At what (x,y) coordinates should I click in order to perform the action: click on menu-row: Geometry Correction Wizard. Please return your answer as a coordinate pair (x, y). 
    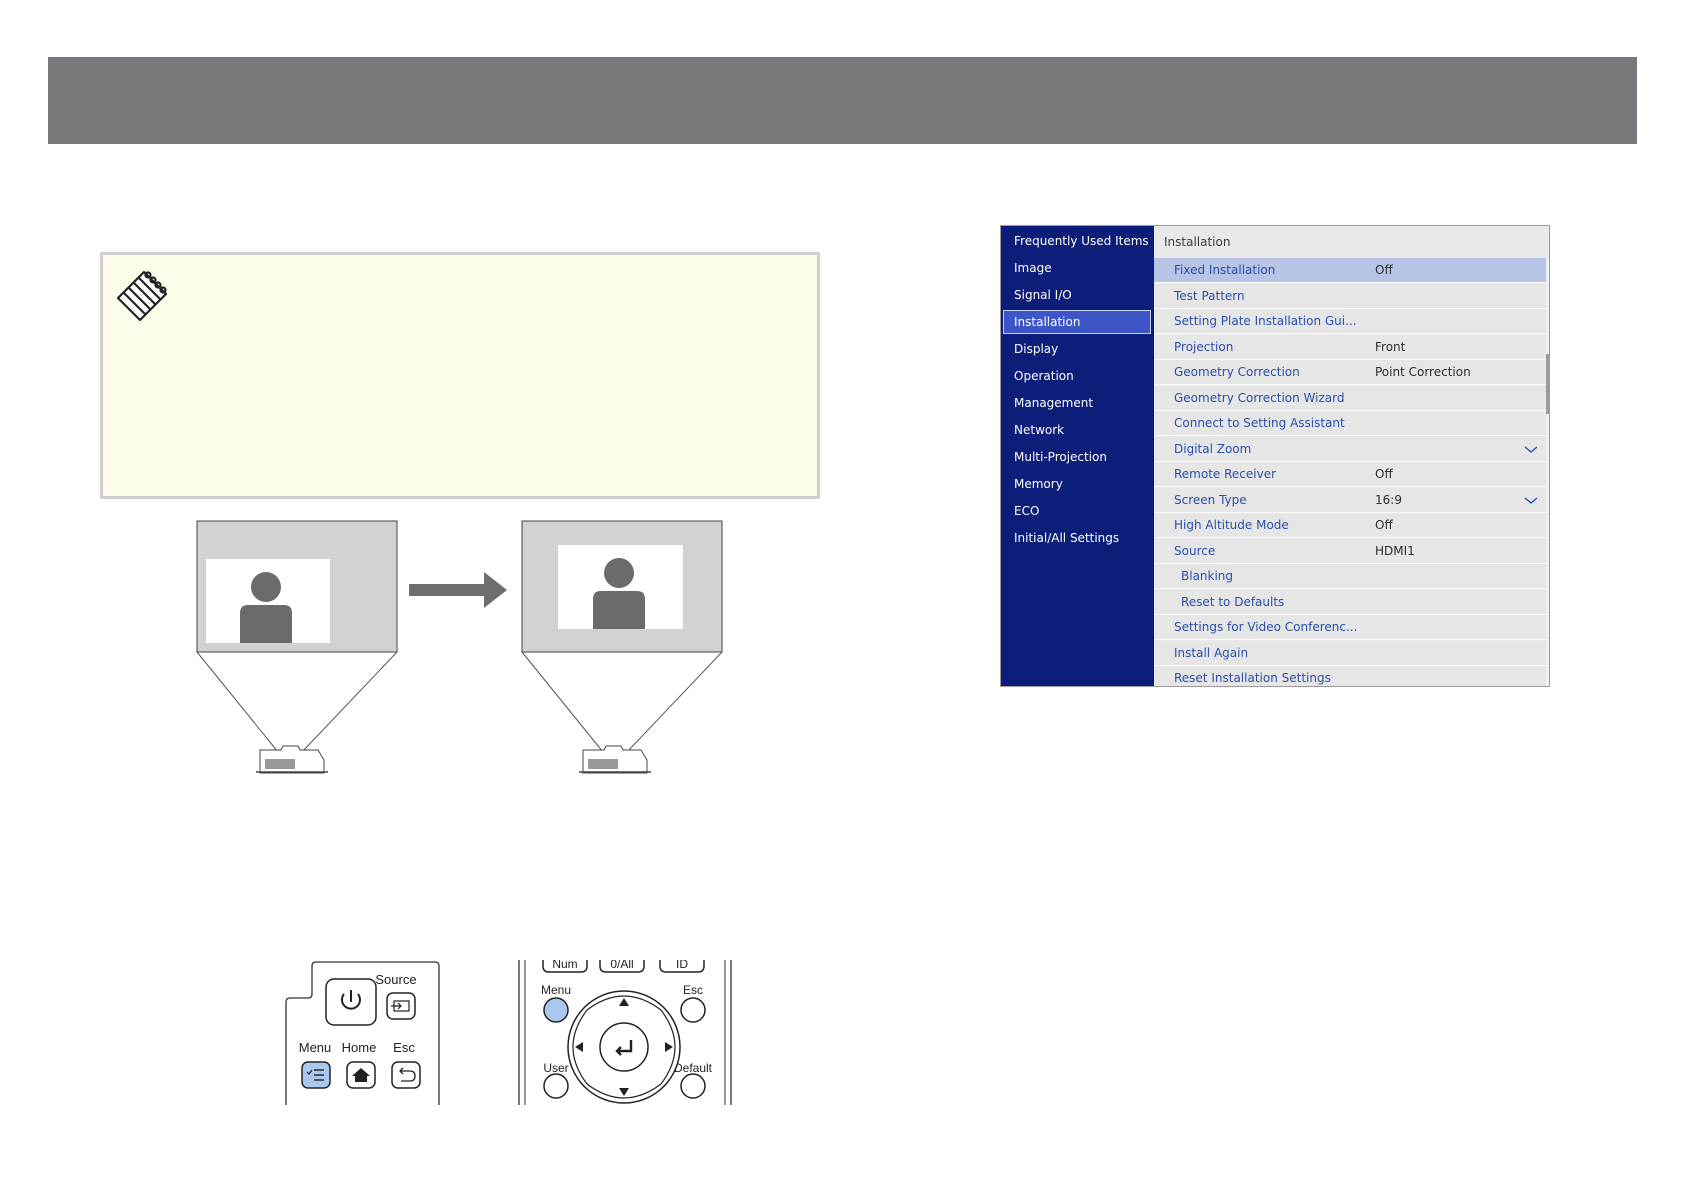
    Looking at the image, I should click on (1350, 398).